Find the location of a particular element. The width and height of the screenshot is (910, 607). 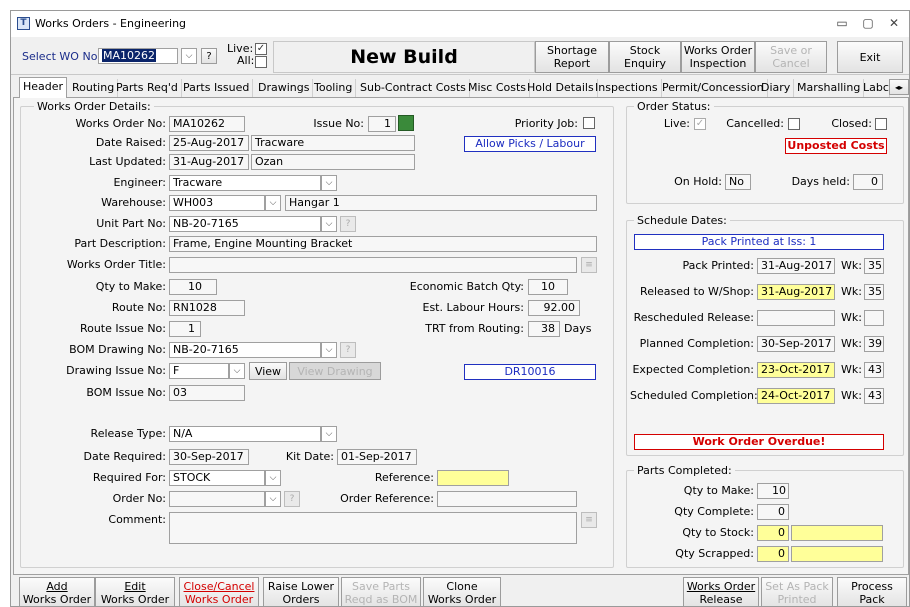

kit-date-field: 01-Sep-2017 is located at coordinates (377, 457).